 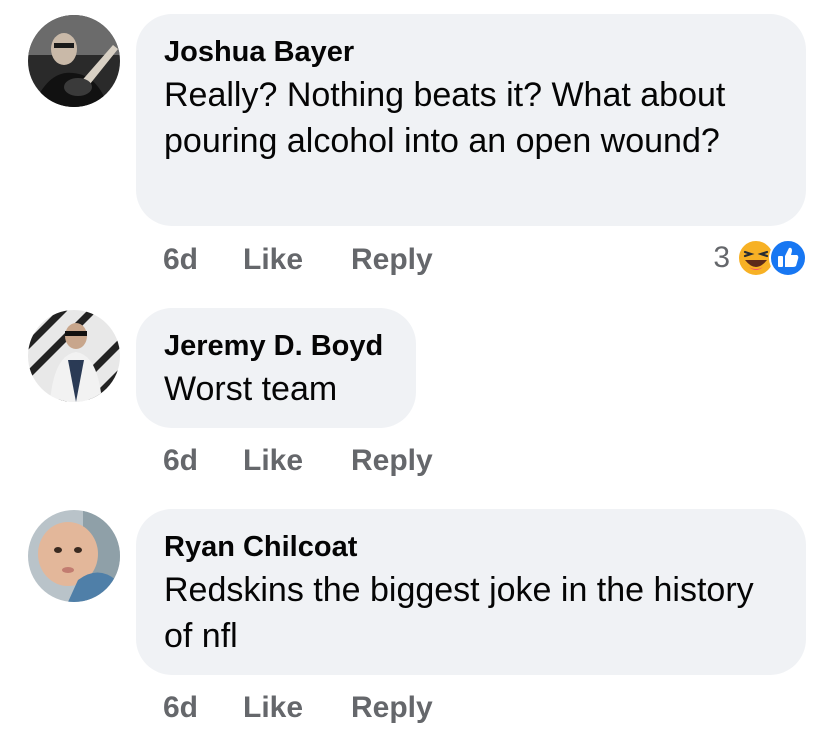 I want to click on reaction-summary: 3, so click(x=760, y=258).